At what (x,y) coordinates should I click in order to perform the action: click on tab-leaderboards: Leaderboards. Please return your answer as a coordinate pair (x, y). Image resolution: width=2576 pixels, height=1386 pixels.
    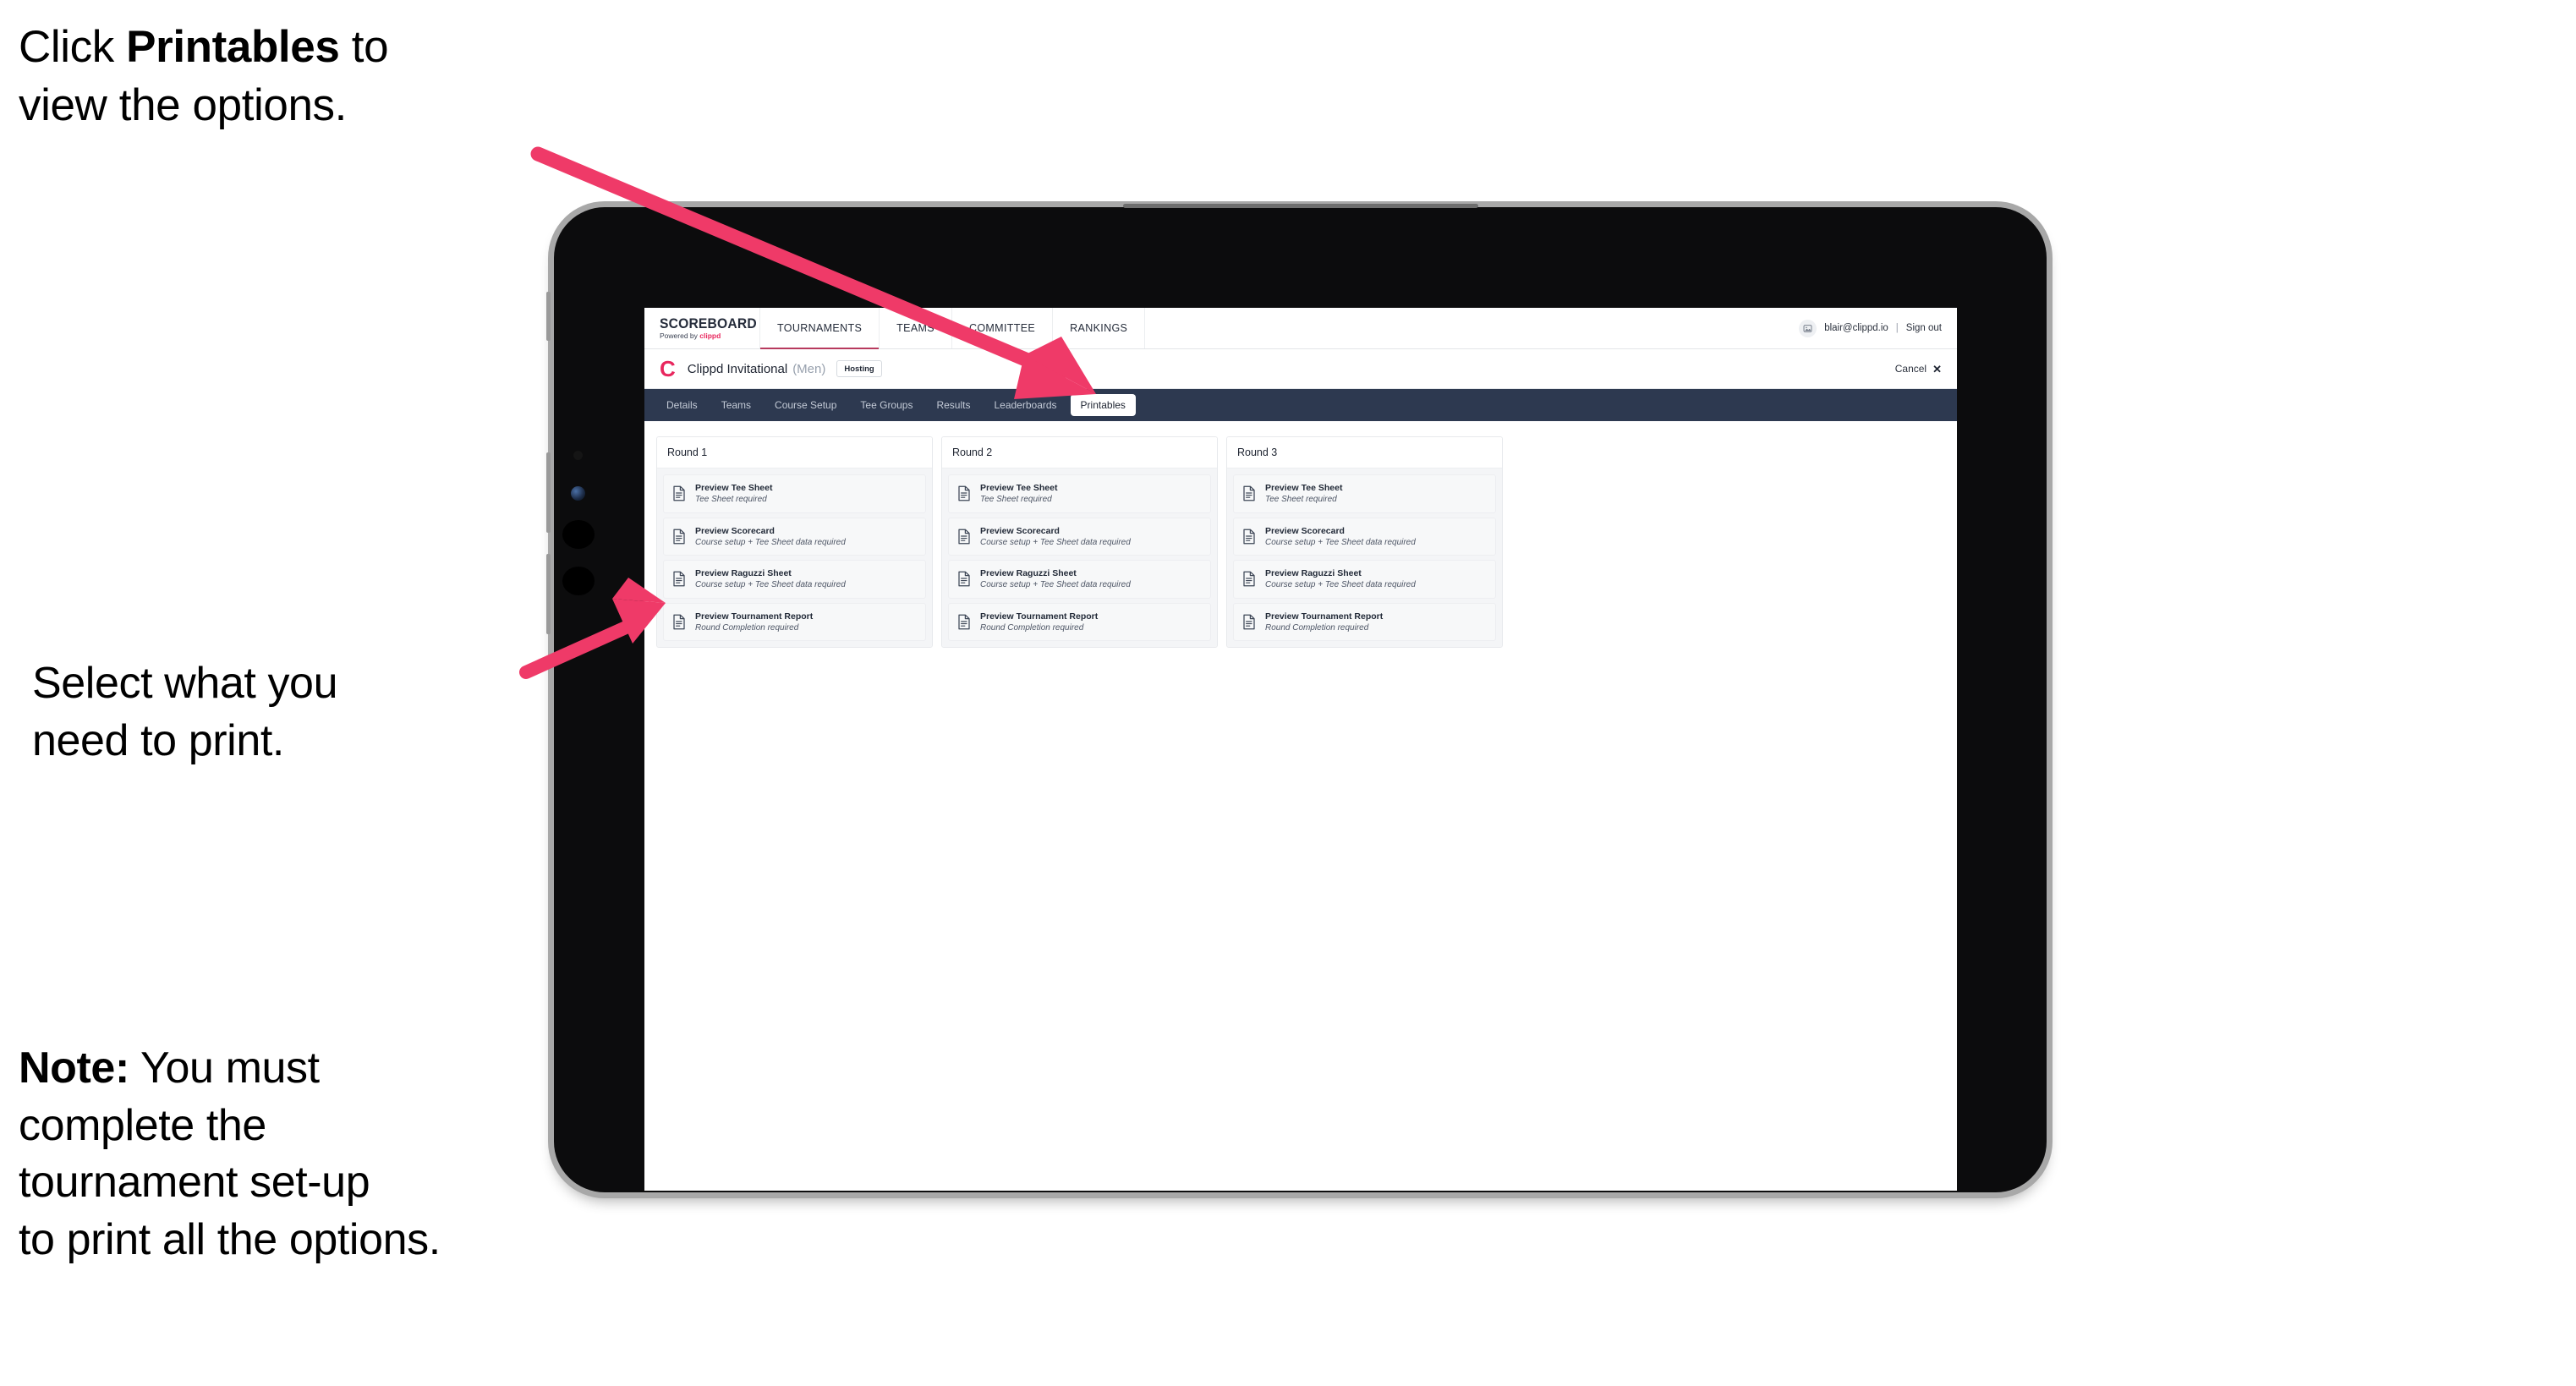
    Looking at the image, I should click on (1025, 405).